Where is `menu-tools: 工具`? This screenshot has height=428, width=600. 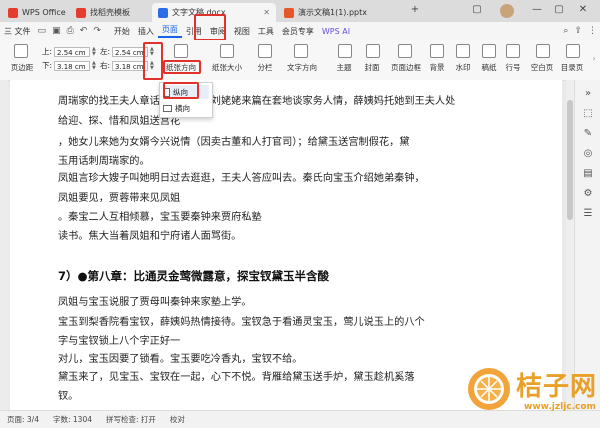 menu-tools: 工具 is located at coordinates (266, 31).